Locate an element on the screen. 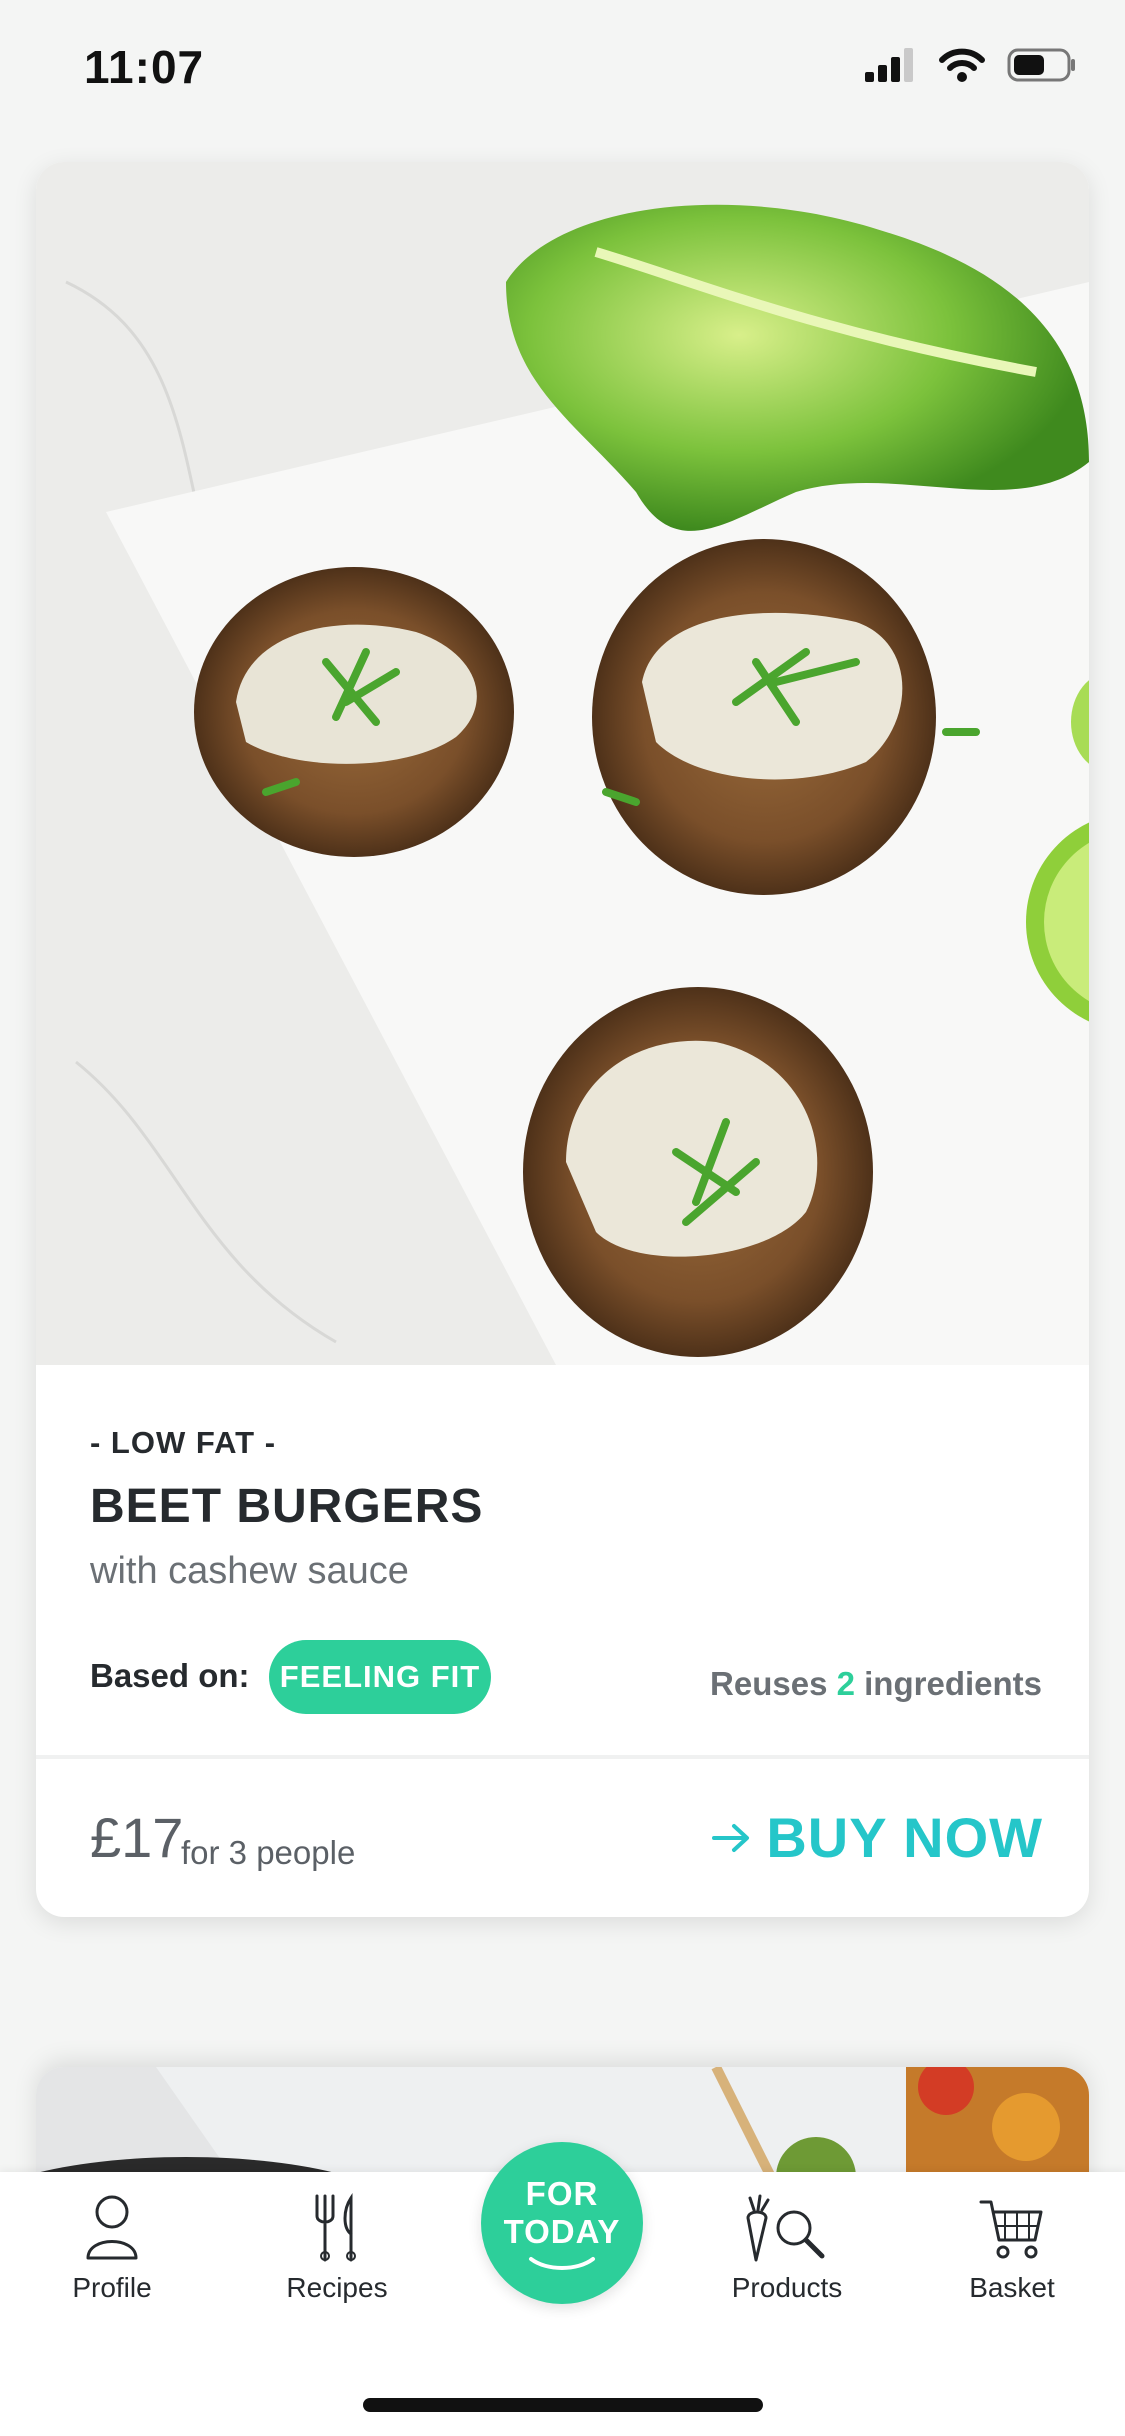 The height and width of the screenshot is (2436, 1125). fork-knife-icon is located at coordinates (335, 2227).